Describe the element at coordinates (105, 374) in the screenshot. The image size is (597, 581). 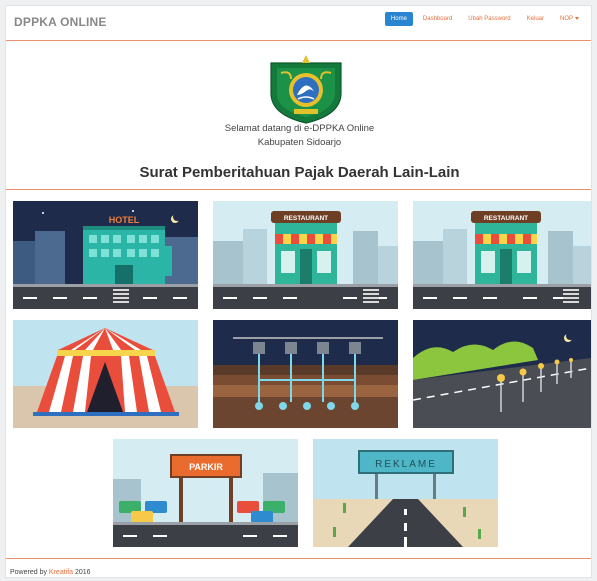
I see `tile-hiburan` at that location.